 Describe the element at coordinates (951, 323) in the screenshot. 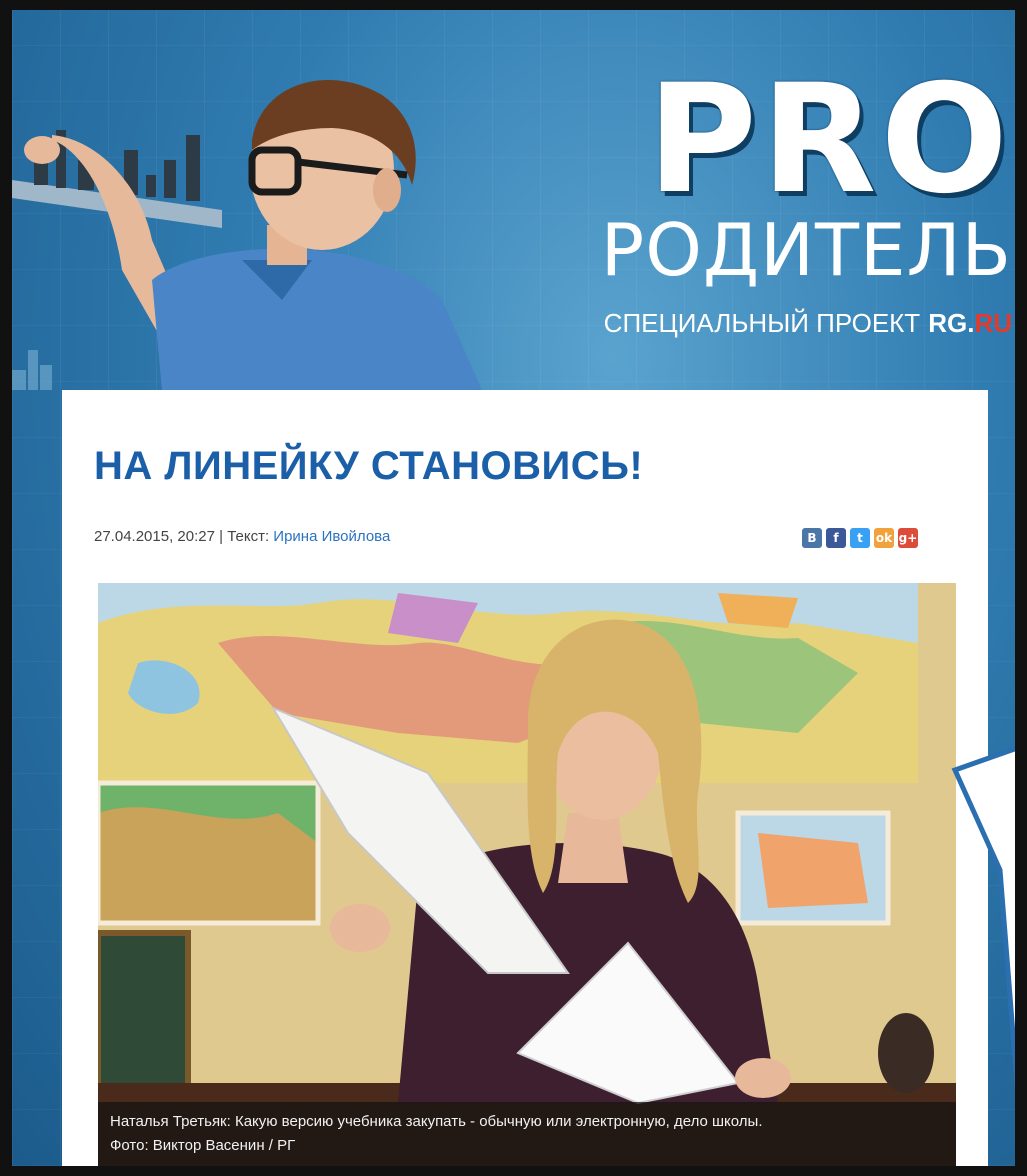

I see `brand-rg: RG.` at that location.